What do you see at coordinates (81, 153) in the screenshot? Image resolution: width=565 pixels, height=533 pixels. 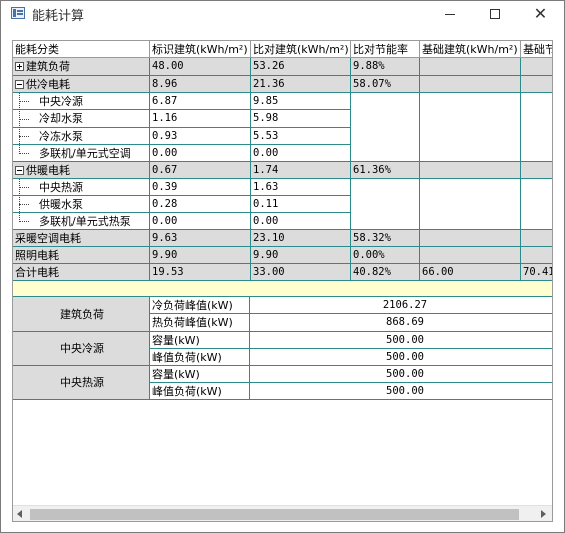 I see `row-multi-split-ac-label: 多联机/单元式空调` at bounding box center [81, 153].